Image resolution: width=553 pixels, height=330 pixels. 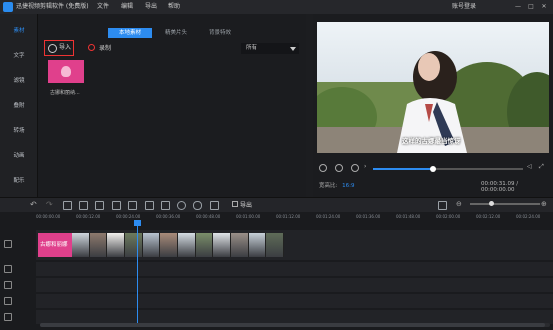 What do you see at coordinates (500, 187) in the screenshot?
I see `timecode: 00:00:31.09 / 00:00:00.00` at bounding box center [500, 187].